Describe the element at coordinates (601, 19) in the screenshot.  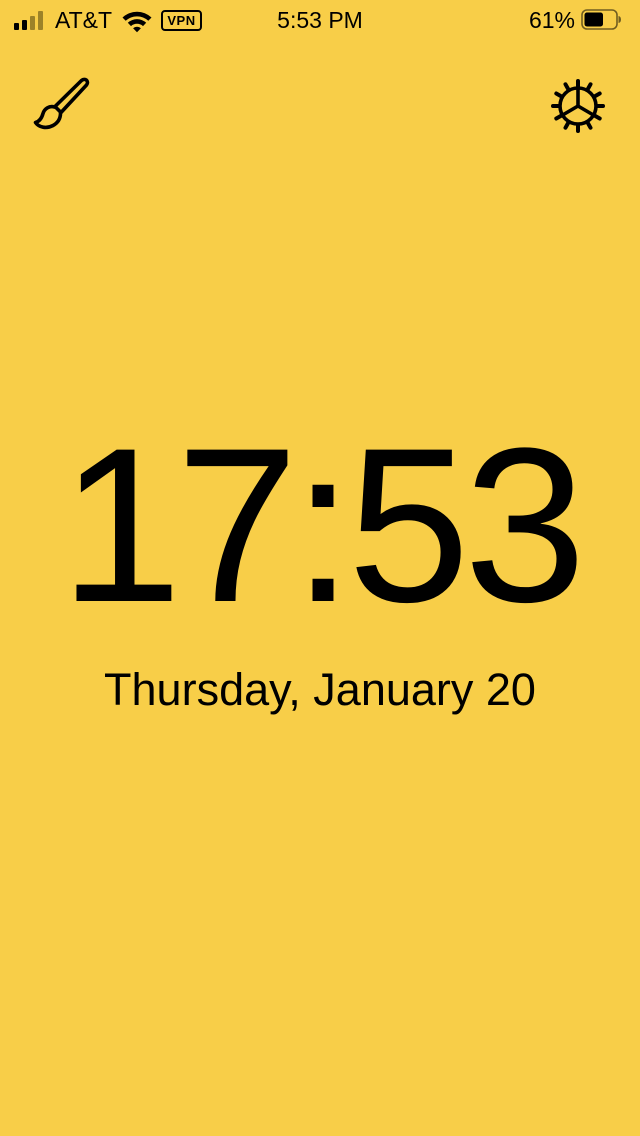
I see `battery-icon` at that location.